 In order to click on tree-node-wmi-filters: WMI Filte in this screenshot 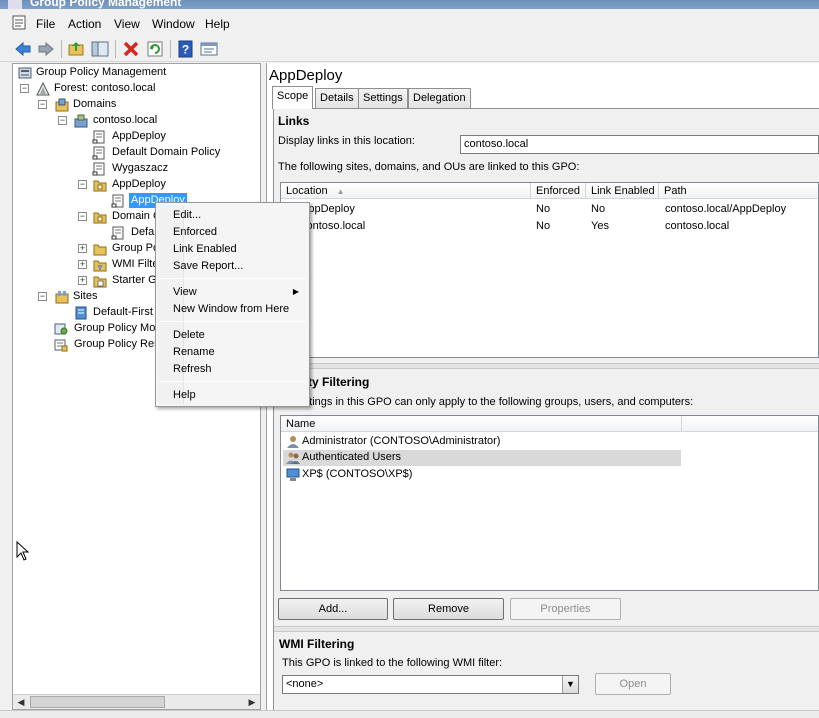, I will do `click(135, 264)`.